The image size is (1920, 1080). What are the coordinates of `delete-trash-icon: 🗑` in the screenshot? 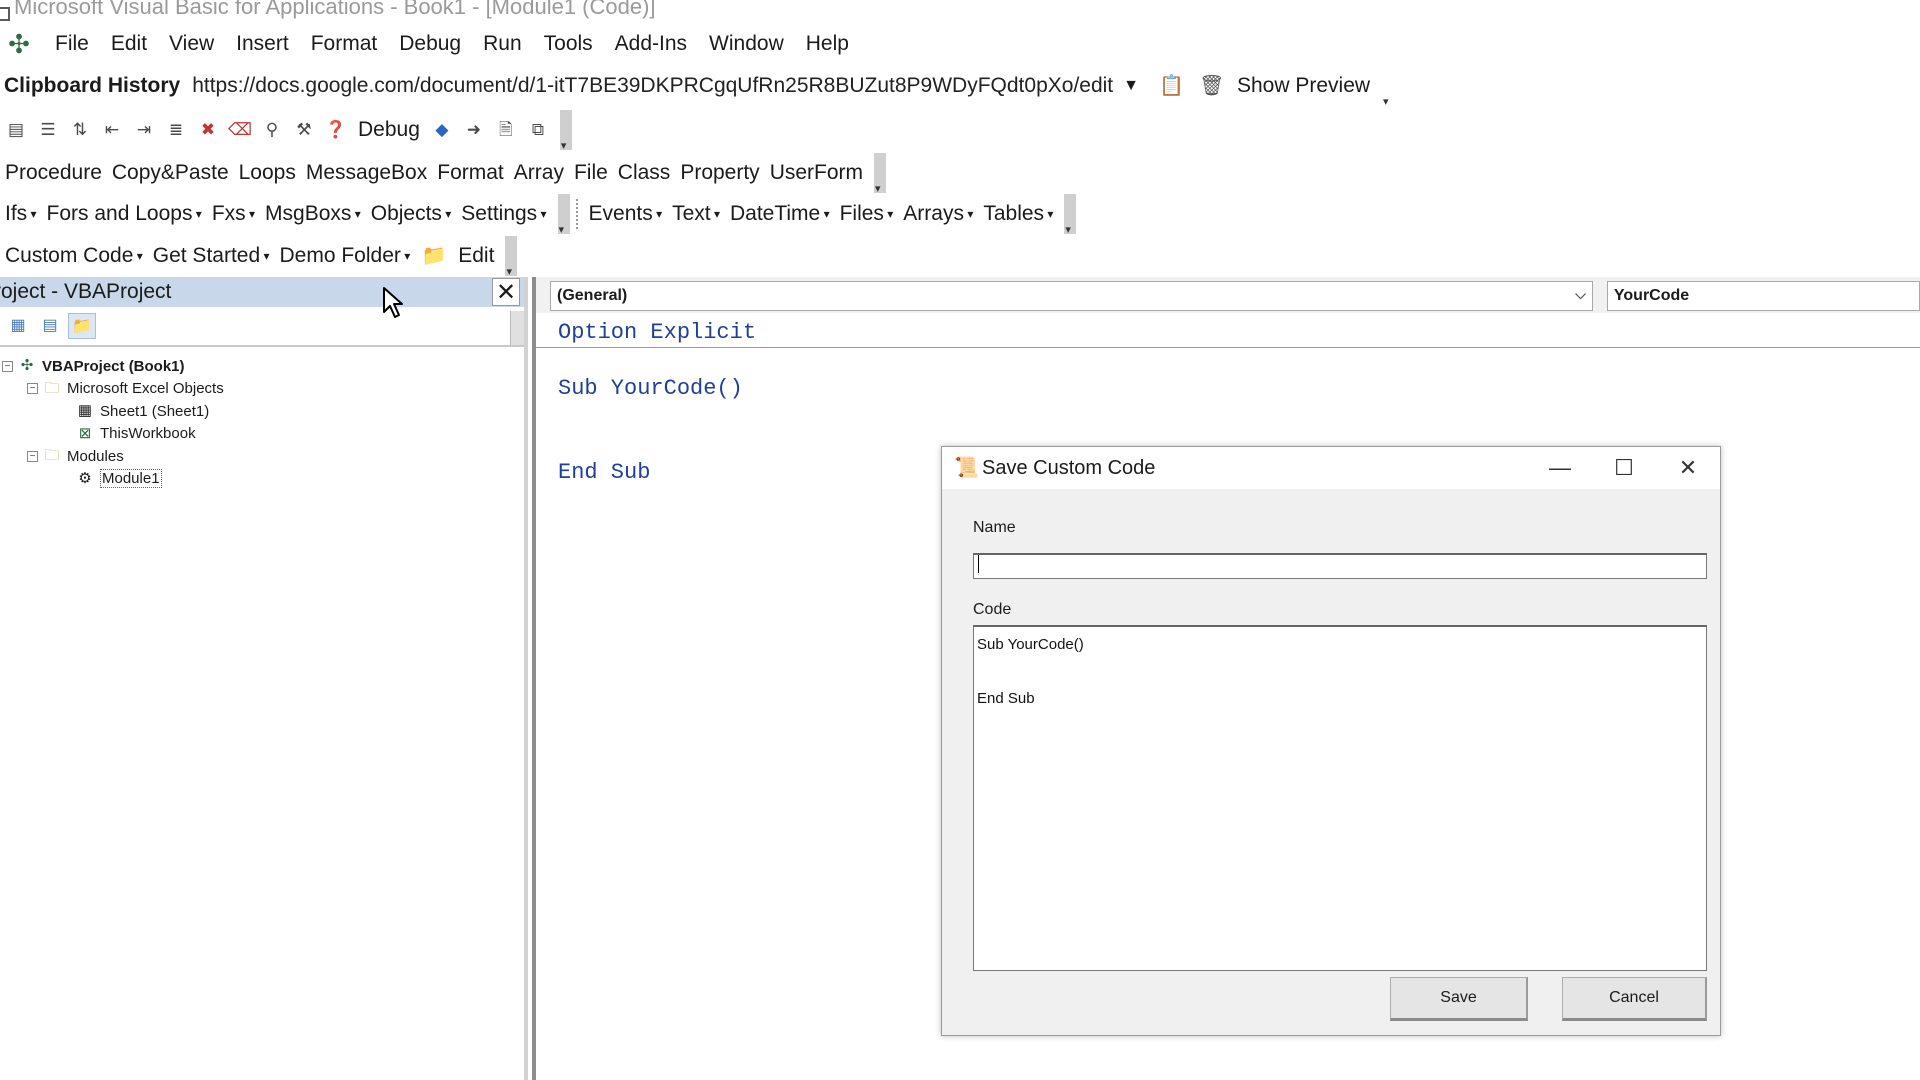 It's located at (1211, 86).